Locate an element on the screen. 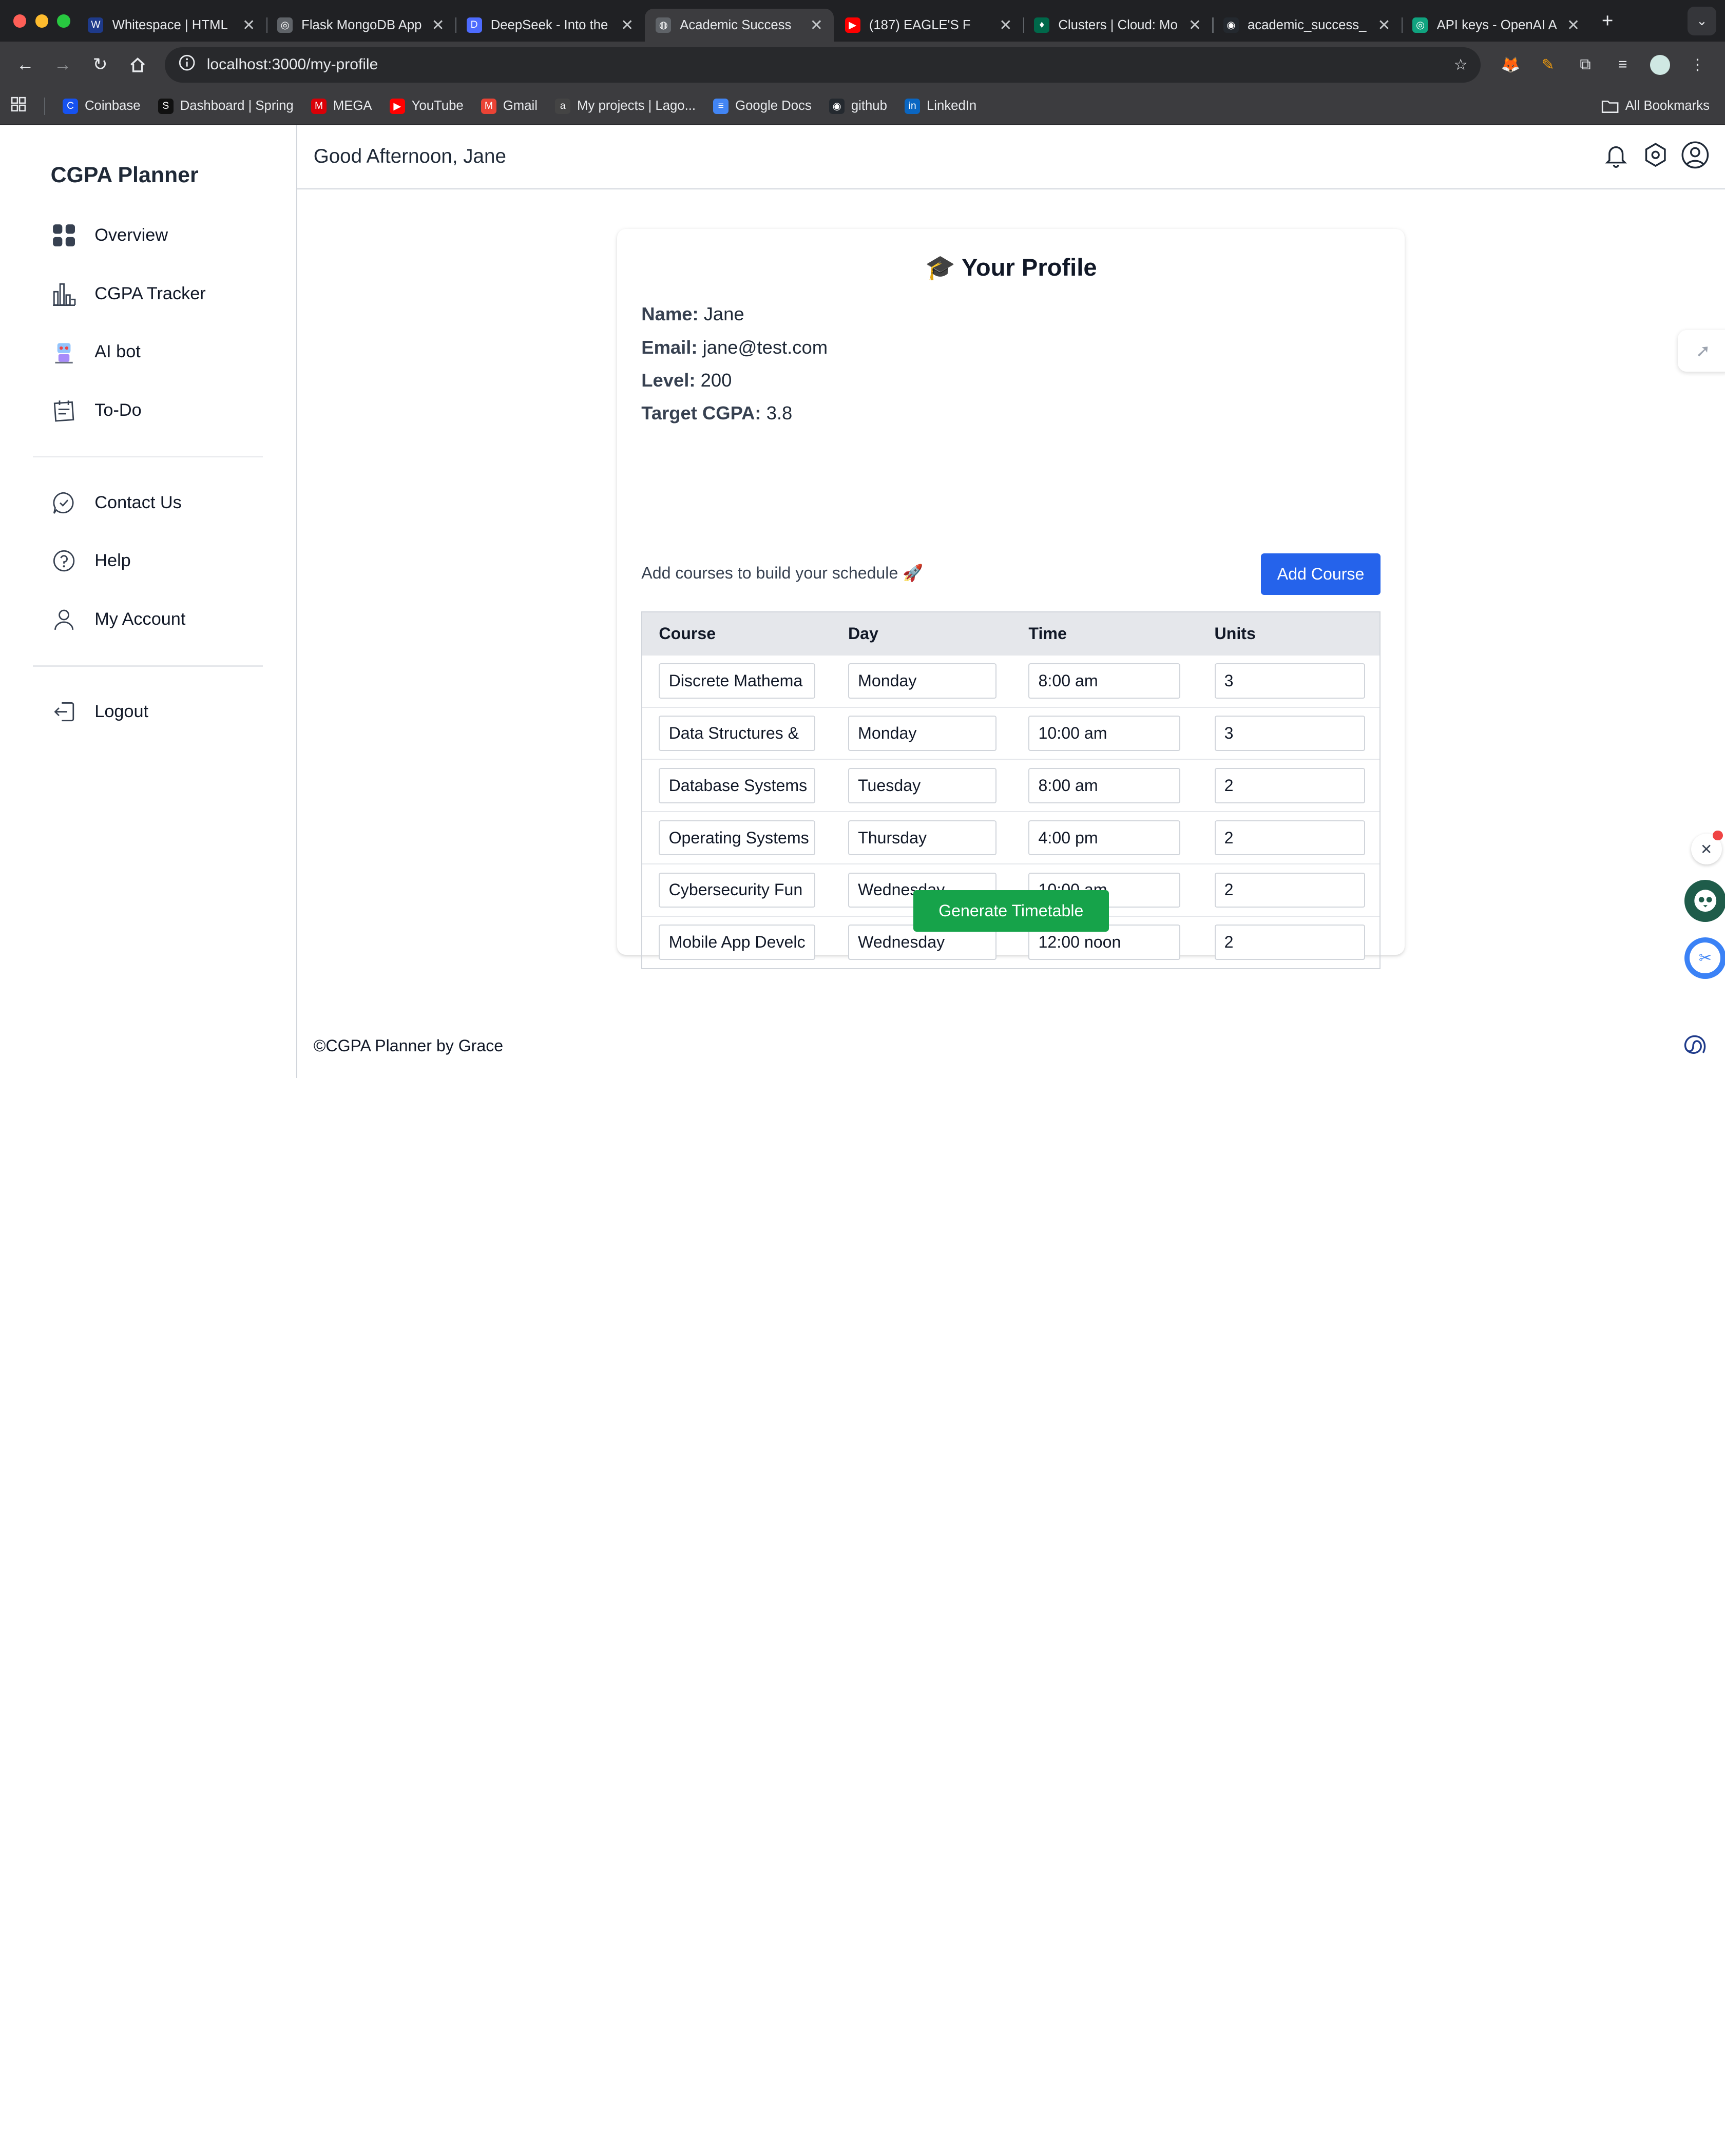 Image resolution: width=1725 pixels, height=2156 pixels. settings-icon is located at coordinates (1655, 155).